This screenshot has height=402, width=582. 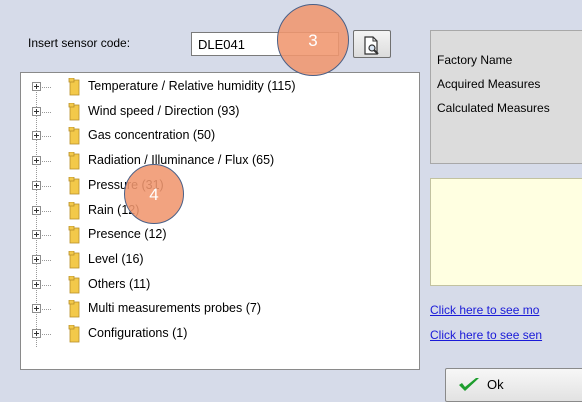 I want to click on sensor-description-panel, so click(x=506, y=232).